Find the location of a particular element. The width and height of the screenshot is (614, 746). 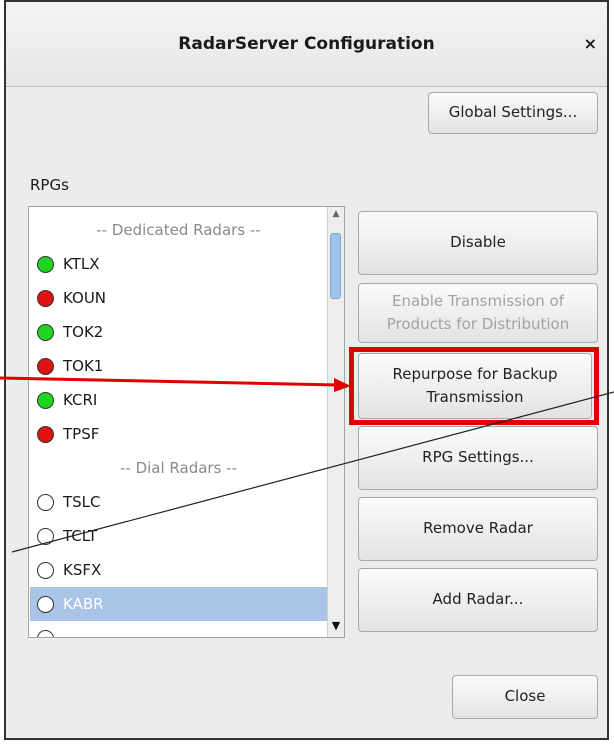

red-arrowhead-icon is located at coordinates (342, 385).